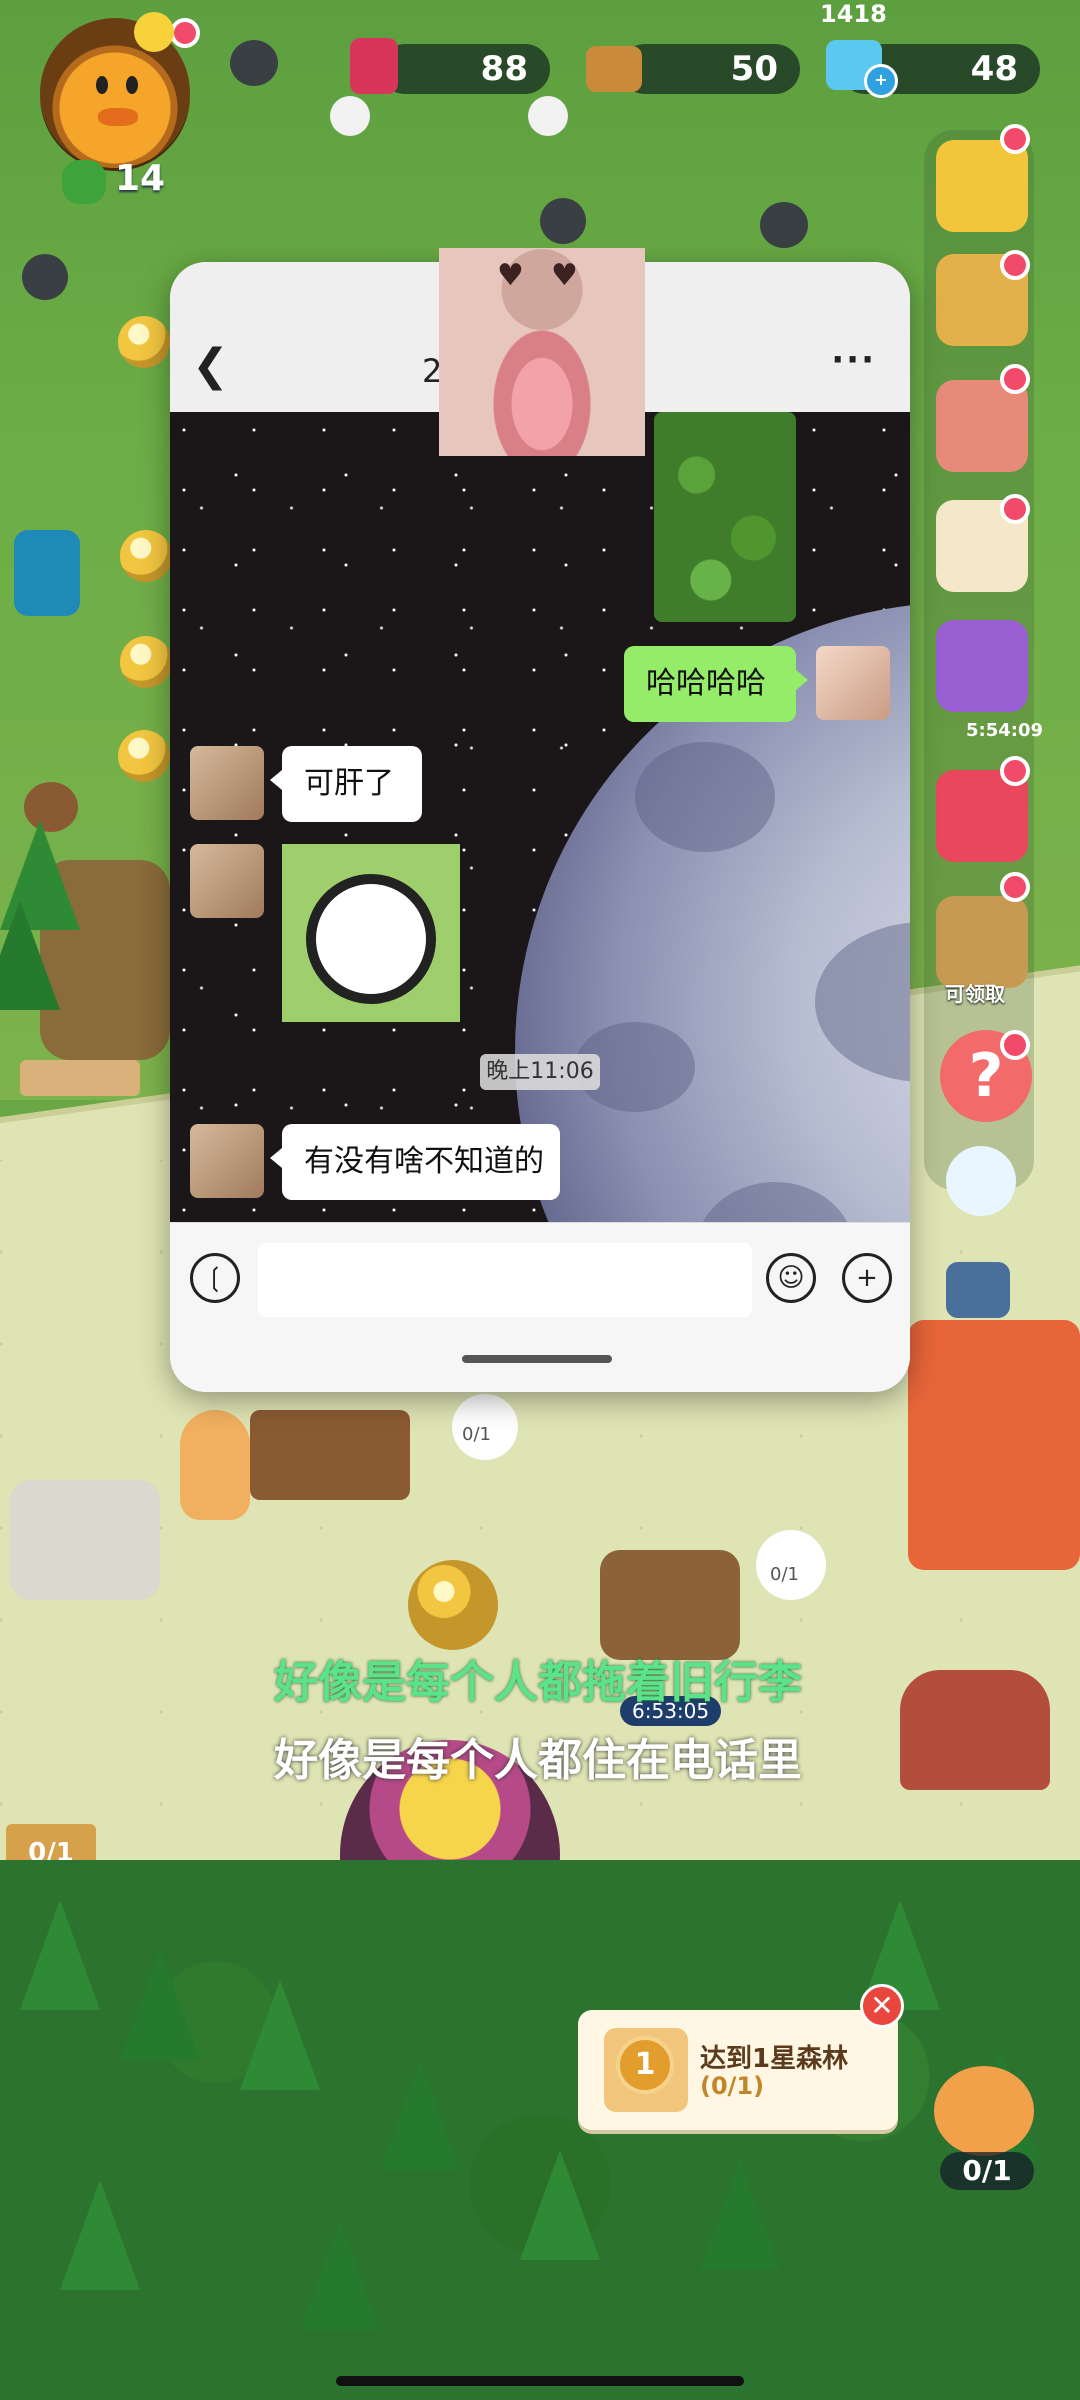 Image resolution: width=1080 pixels, height=2400 pixels. Describe the element at coordinates (614, 69) in the screenshot. I see `log-icon` at that location.